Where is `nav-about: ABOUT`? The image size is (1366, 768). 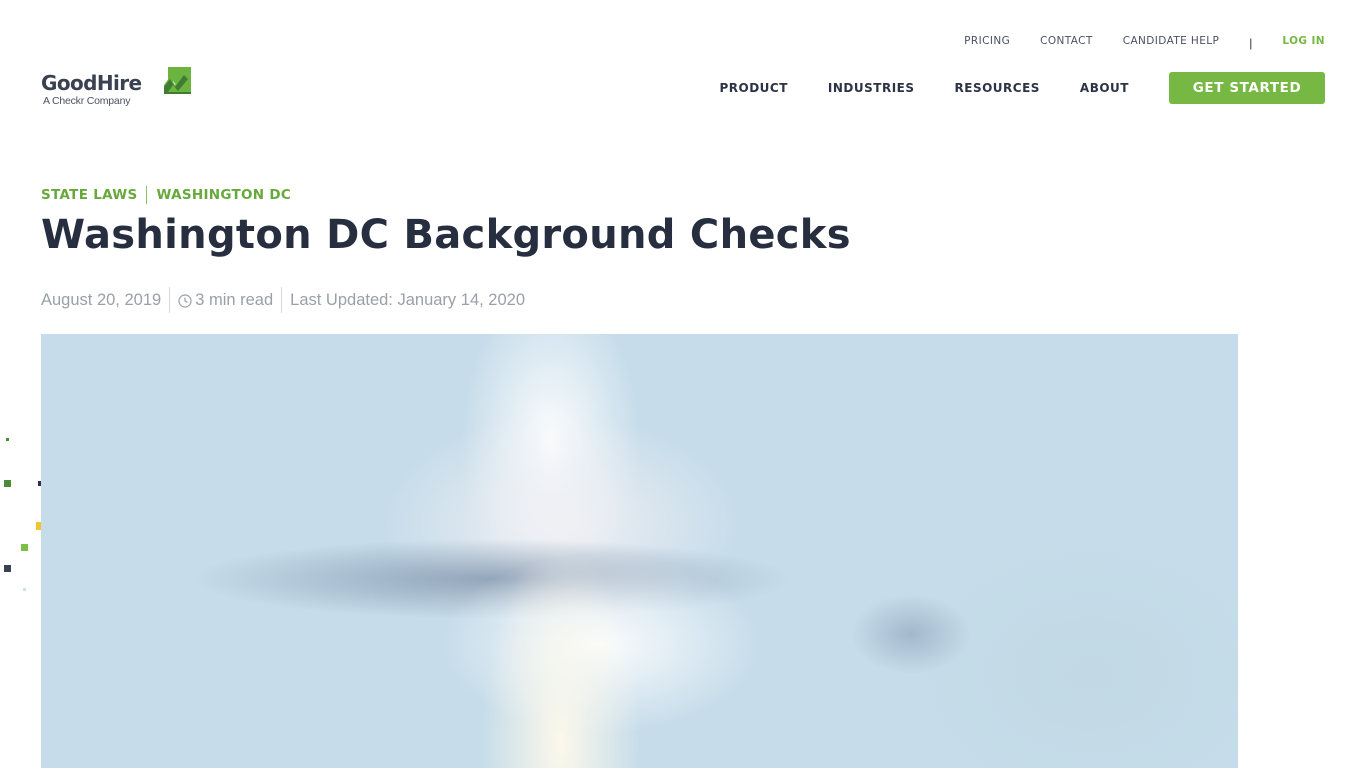 nav-about: ABOUT is located at coordinates (1104, 88).